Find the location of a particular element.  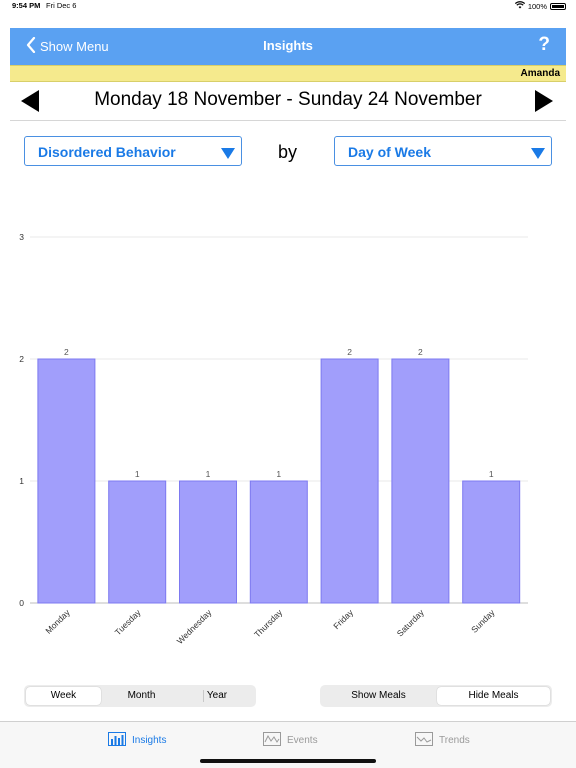

bar-tuesday is located at coordinates (137, 542).